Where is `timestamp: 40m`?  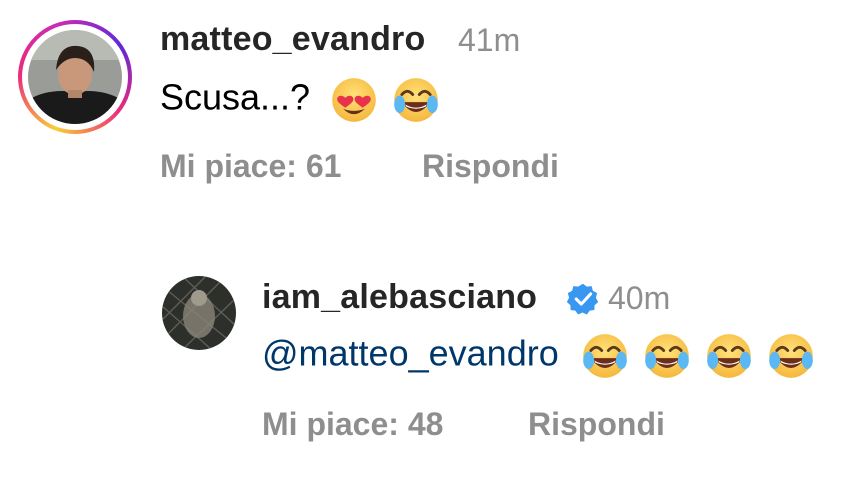
timestamp: 40m is located at coordinates (639, 298).